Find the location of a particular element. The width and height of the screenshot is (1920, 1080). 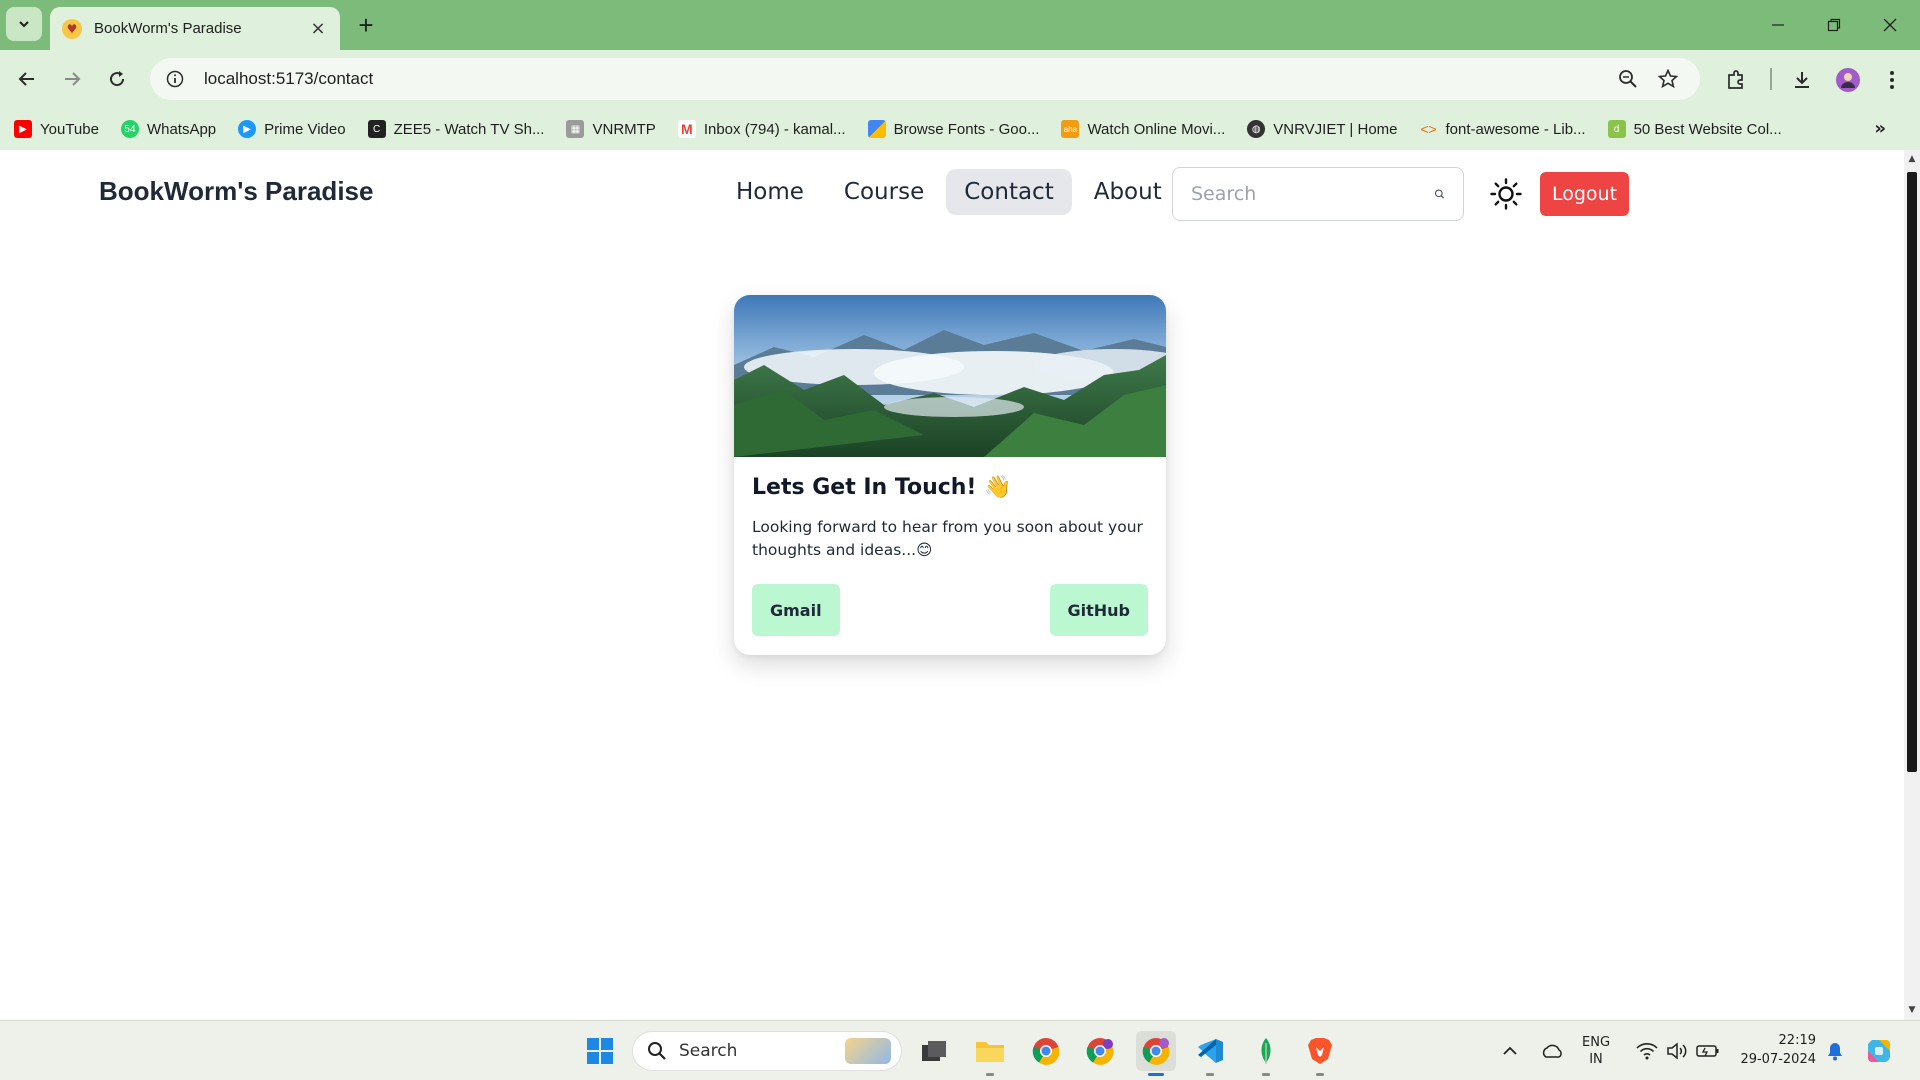

arrow-left-icon is located at coordinates (26, 79).